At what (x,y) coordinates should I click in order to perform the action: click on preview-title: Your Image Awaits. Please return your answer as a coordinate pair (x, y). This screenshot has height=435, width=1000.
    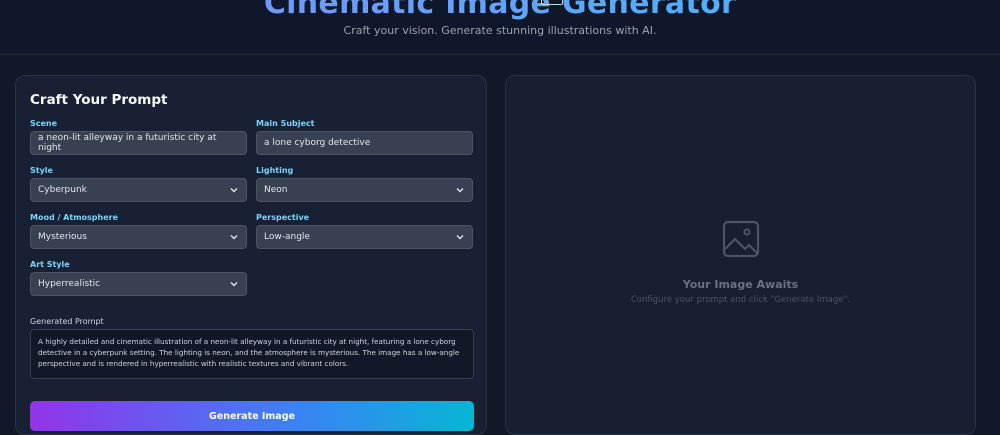
    Looking at the image, I should click on (740, 284).